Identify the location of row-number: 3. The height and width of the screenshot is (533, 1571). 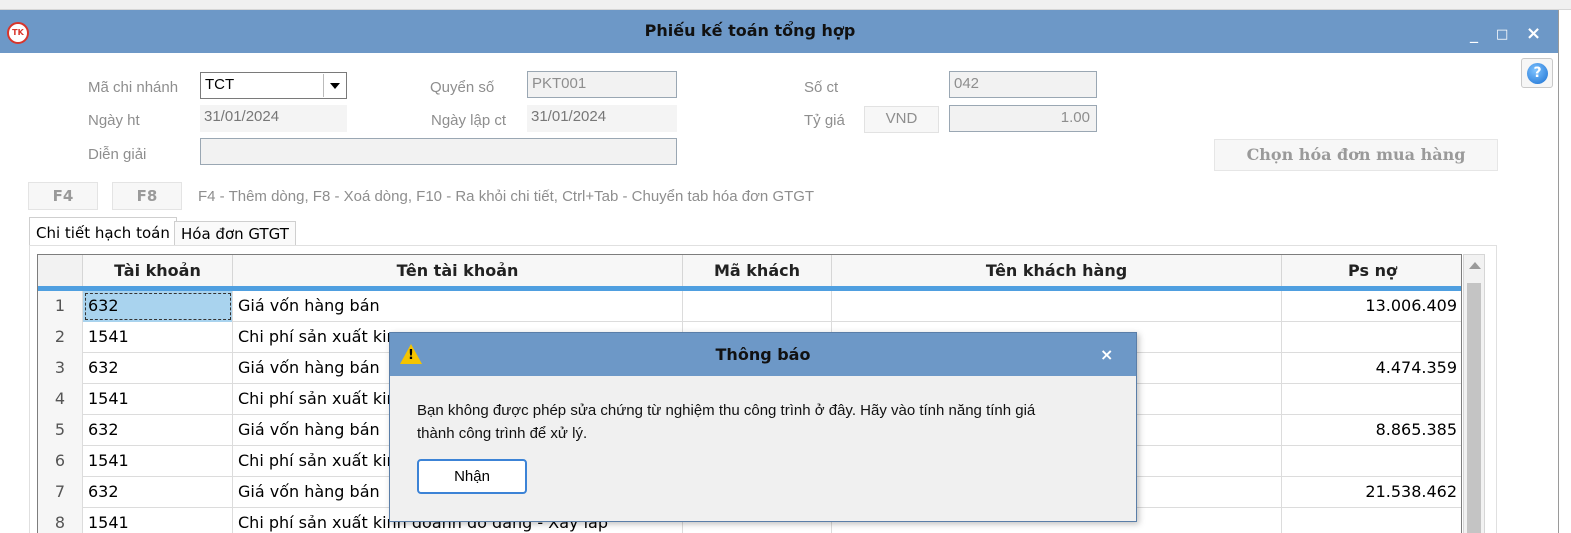
(60, 368).